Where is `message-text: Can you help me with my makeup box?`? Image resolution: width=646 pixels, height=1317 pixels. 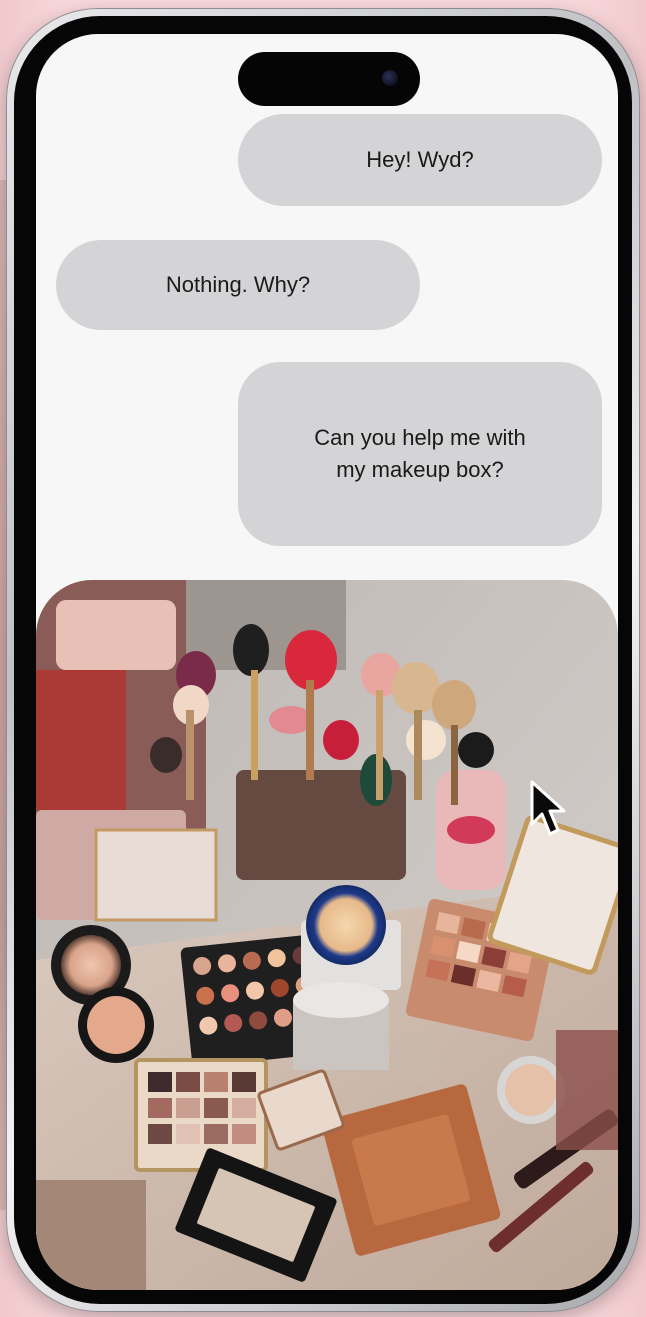 message-text: Can you help me with my makeup box? is located at coordinates (420, 453).